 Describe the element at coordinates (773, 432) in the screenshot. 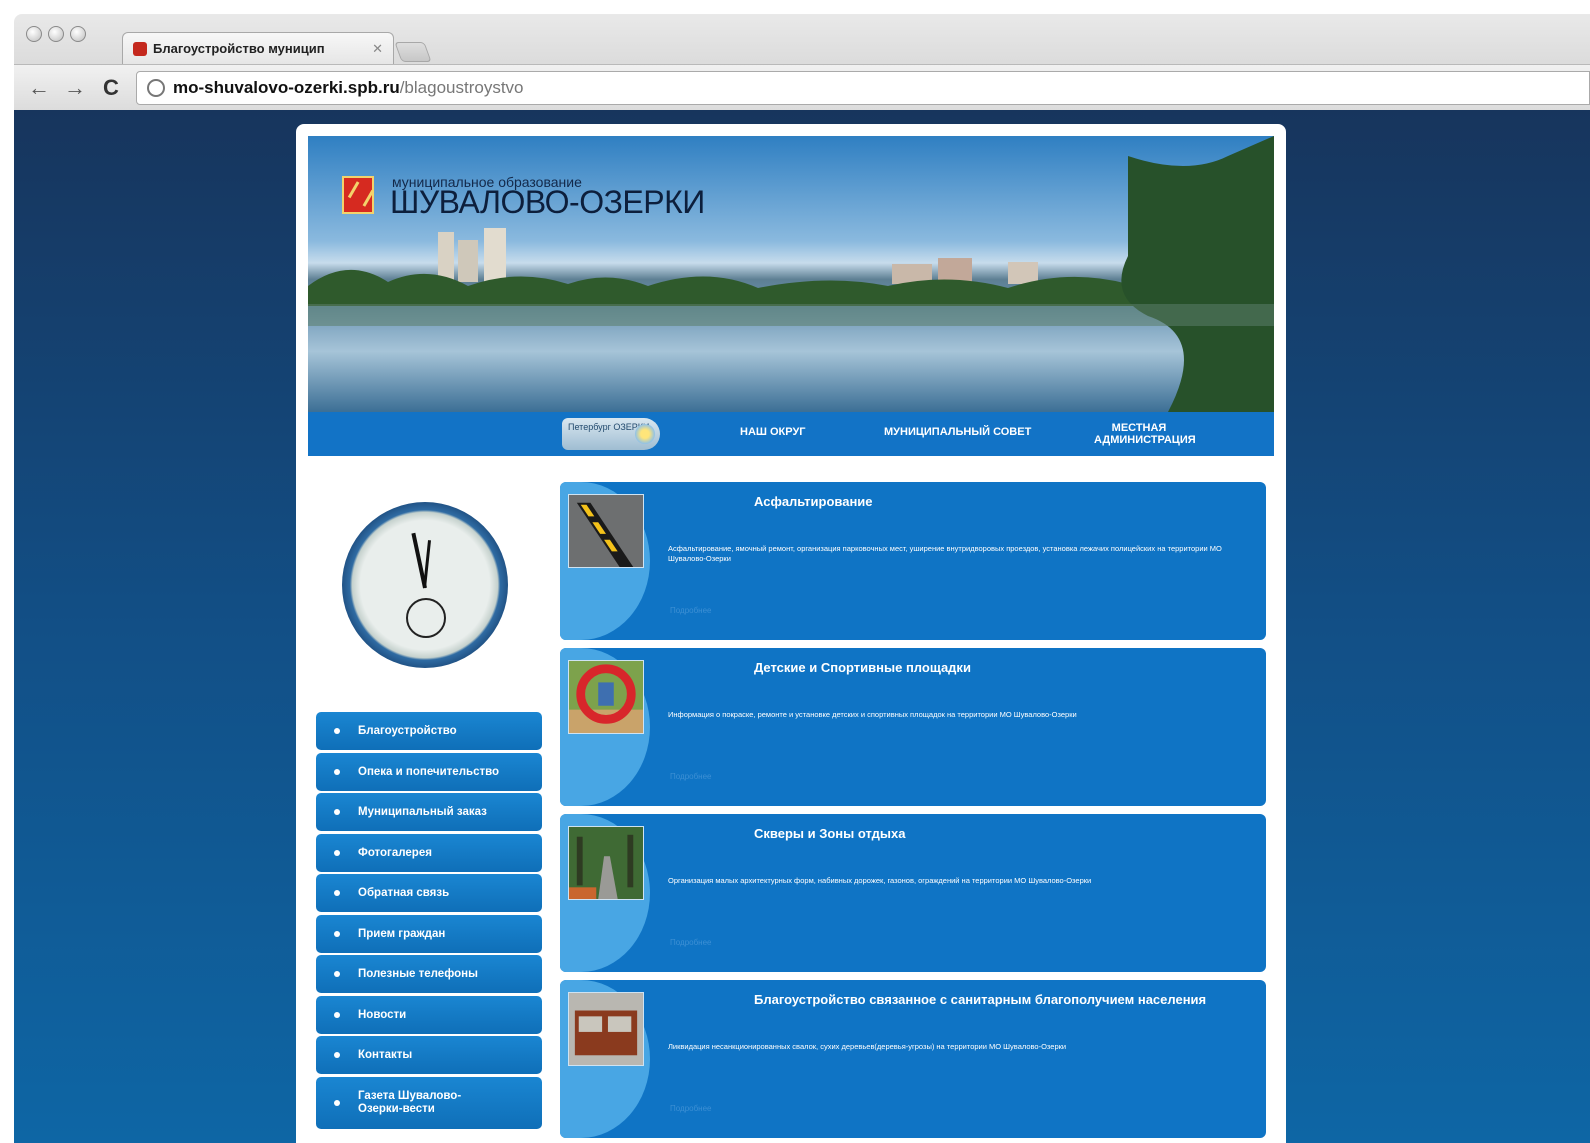

I see `nav-item-our-district: НАШ ОКРУГ` at that location.